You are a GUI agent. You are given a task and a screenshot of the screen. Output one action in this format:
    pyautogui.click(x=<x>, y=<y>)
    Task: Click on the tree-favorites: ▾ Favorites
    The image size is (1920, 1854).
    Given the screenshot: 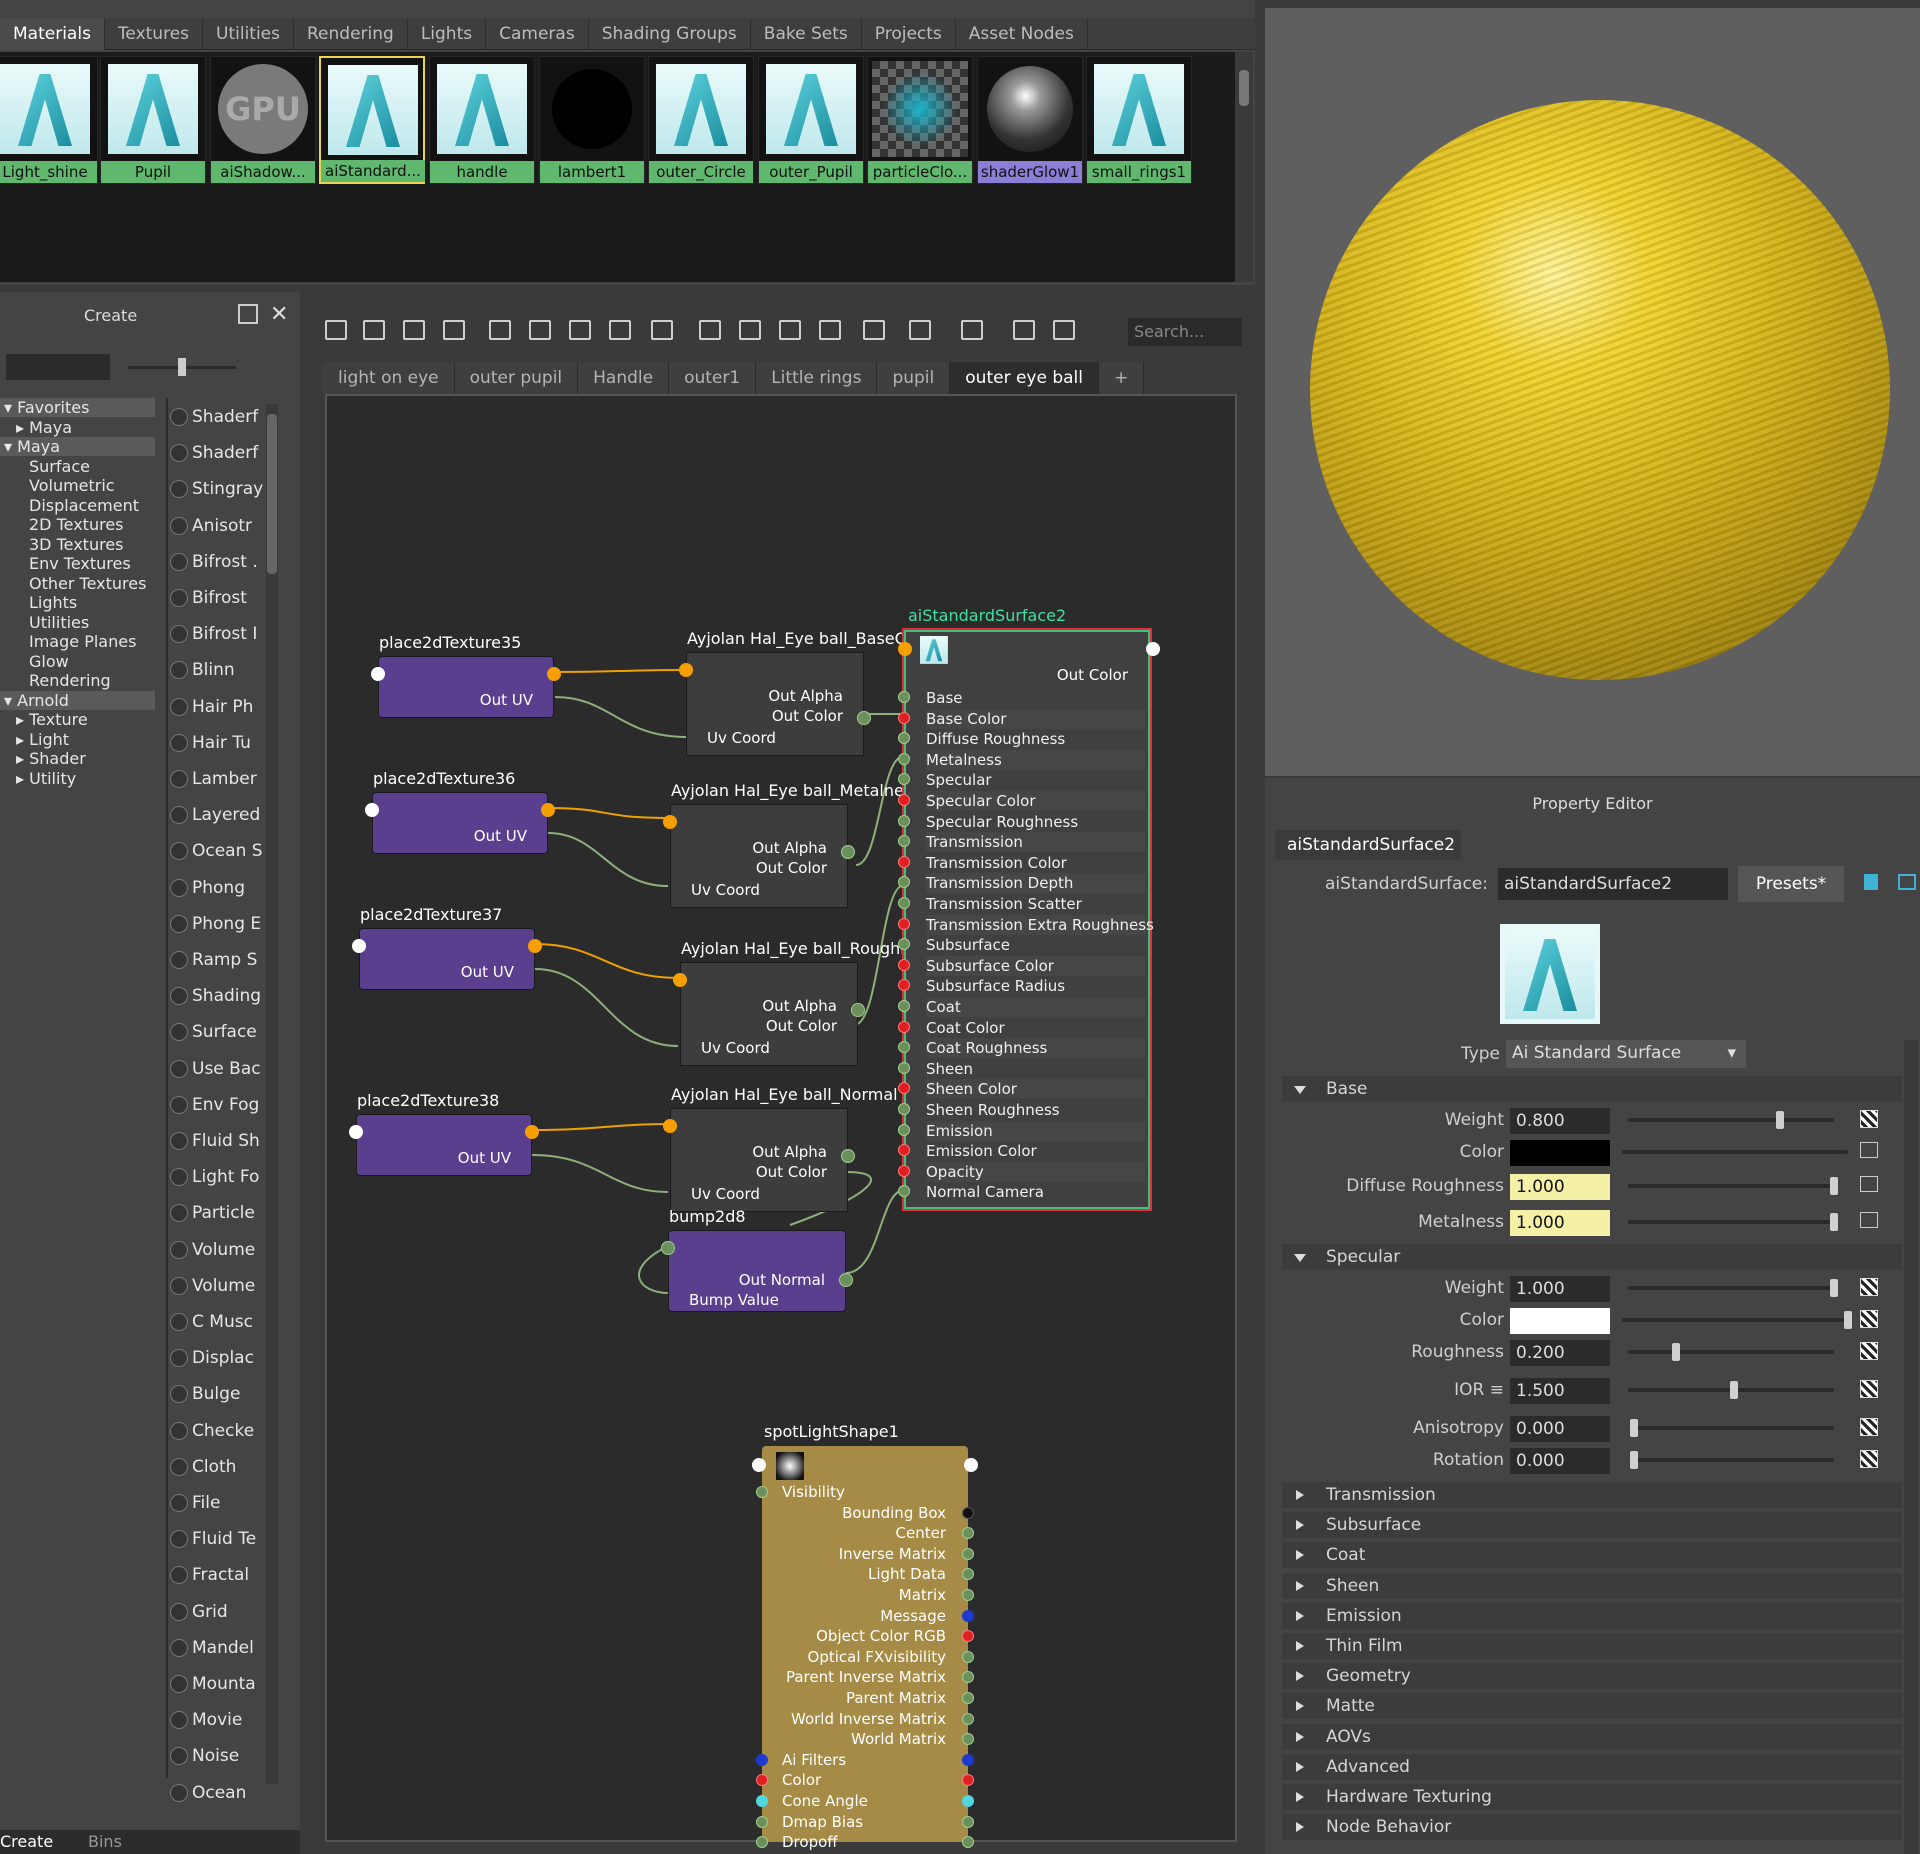 What is the action you would take?
    pyautogui.click(x=77, y=407)
    